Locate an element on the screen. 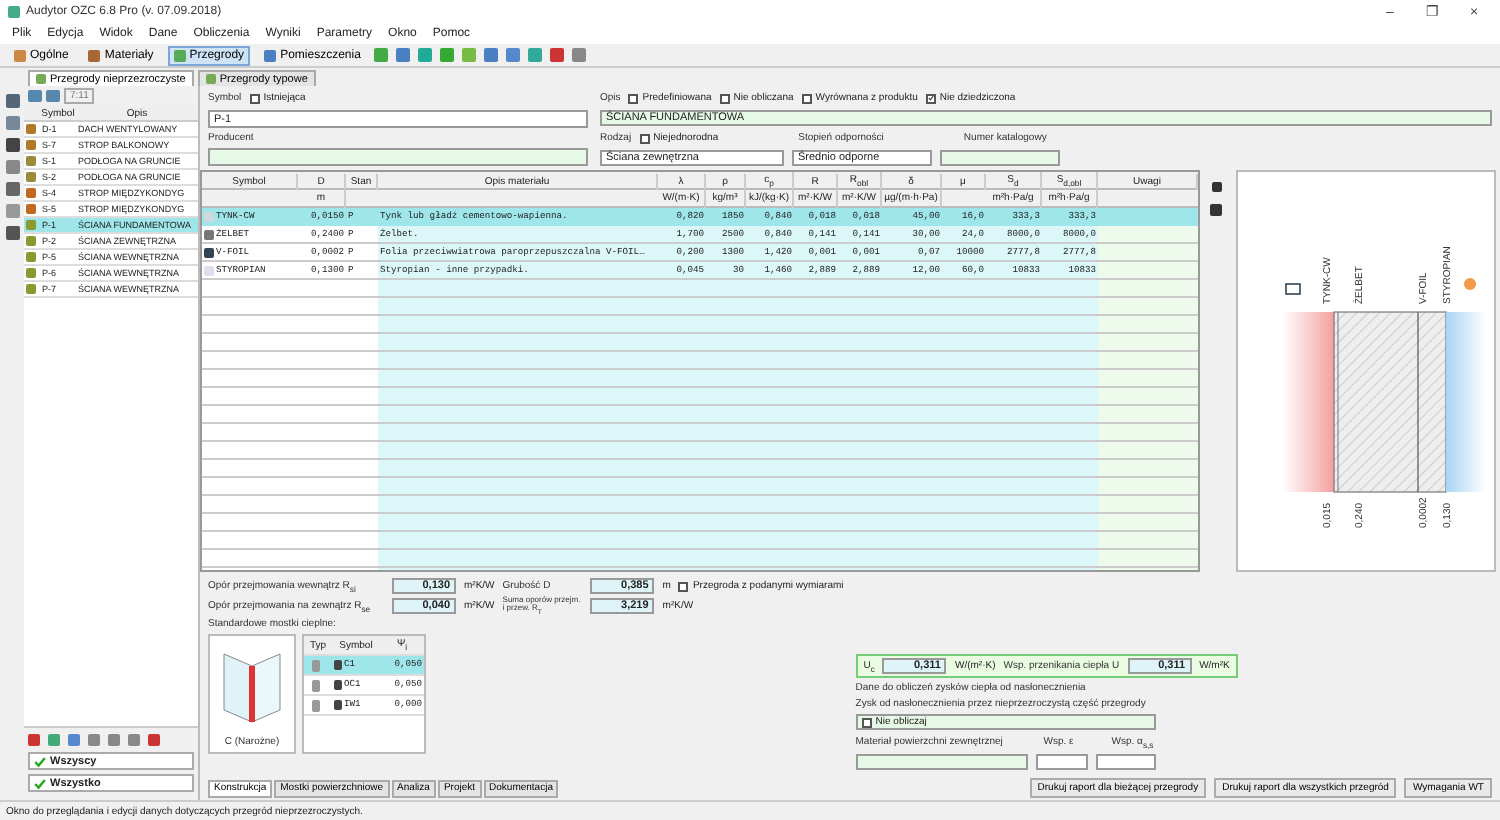 The height and width of the screenshot is (820, 1500). material-dropdown is located at coordinates (941, 762).